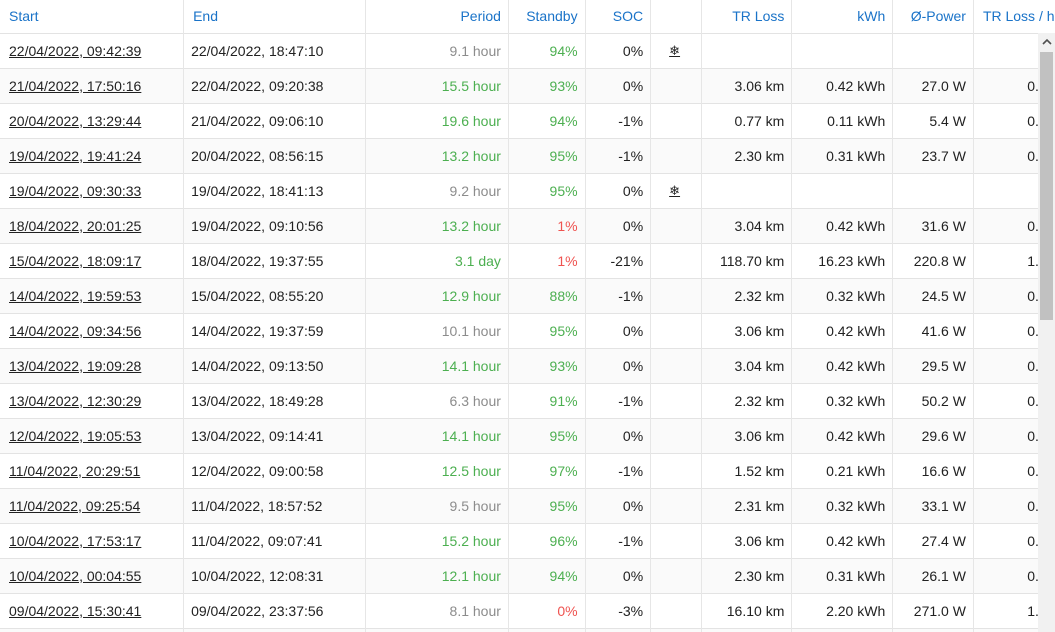 The image size is (1055, 632). Describe the element at coordinates (547, 575) in the screenshot. I see `cell-standby: 94%` at that location.